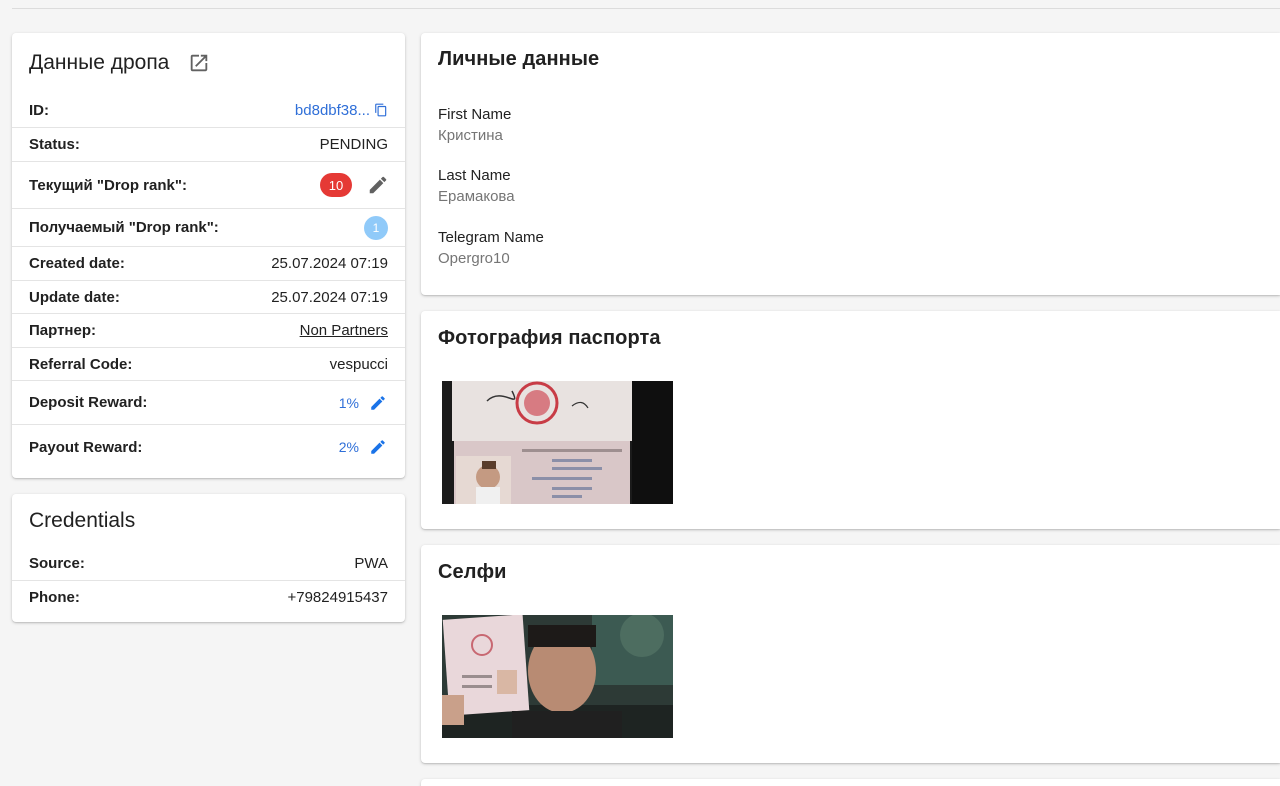 This screenshot has height=786, width=1280. What do you see at coordinates (57, 563) in the screenshot?
I see `source-label: Source:` at bounding box center [57, 563].